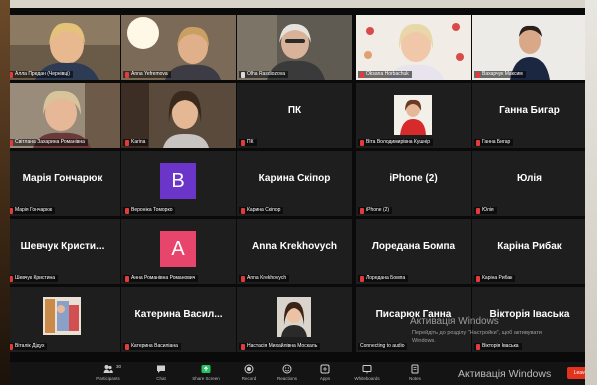 The image size is (597, 385). I want to click on participant-name: Катерина Василіана, so click(154, 346).